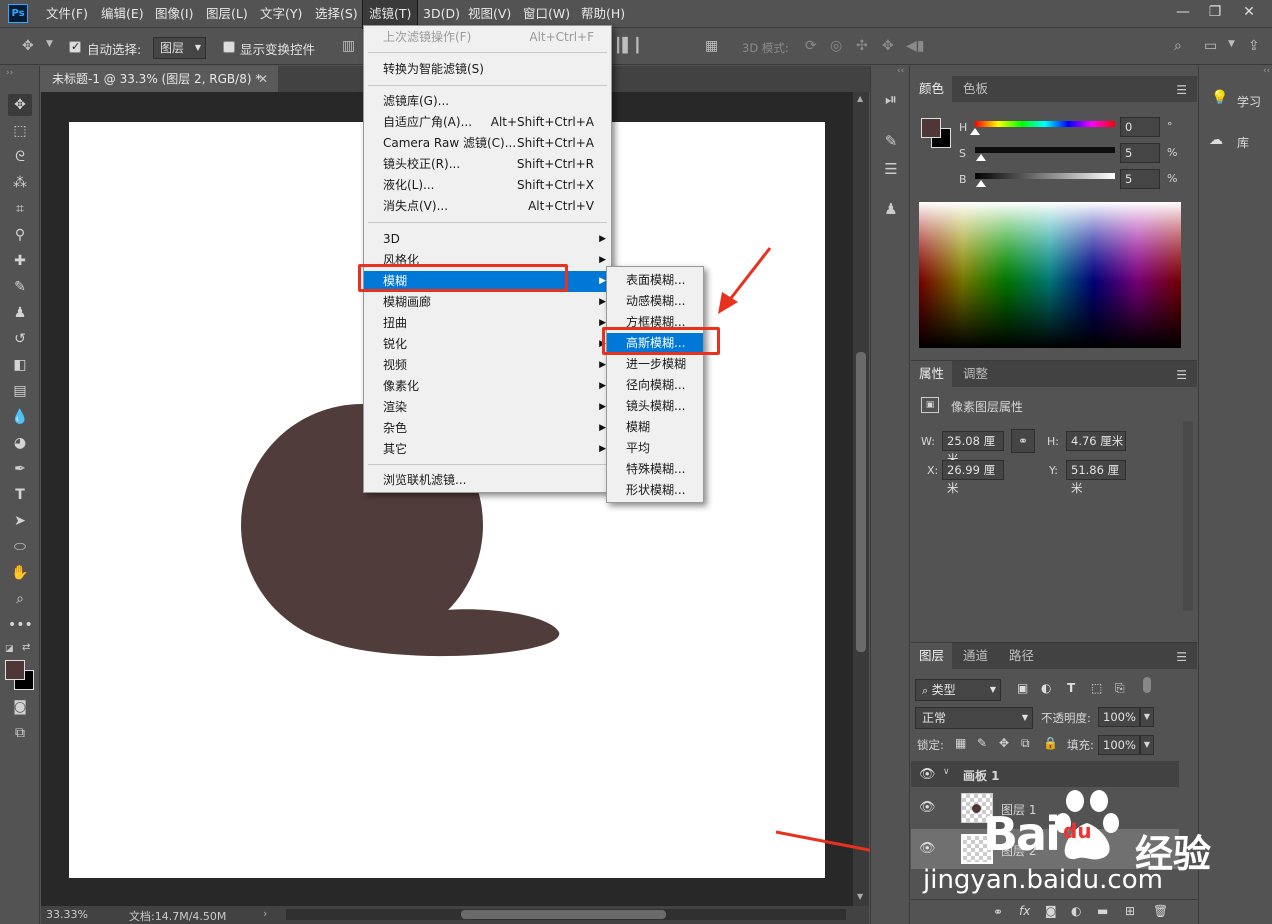 Image resolution: width=1272 pixels, height=924 pixels. Describe the element at coordinates (9, 73) in the screenshot. I see `collapse-arrows-icon: ››` at that location.